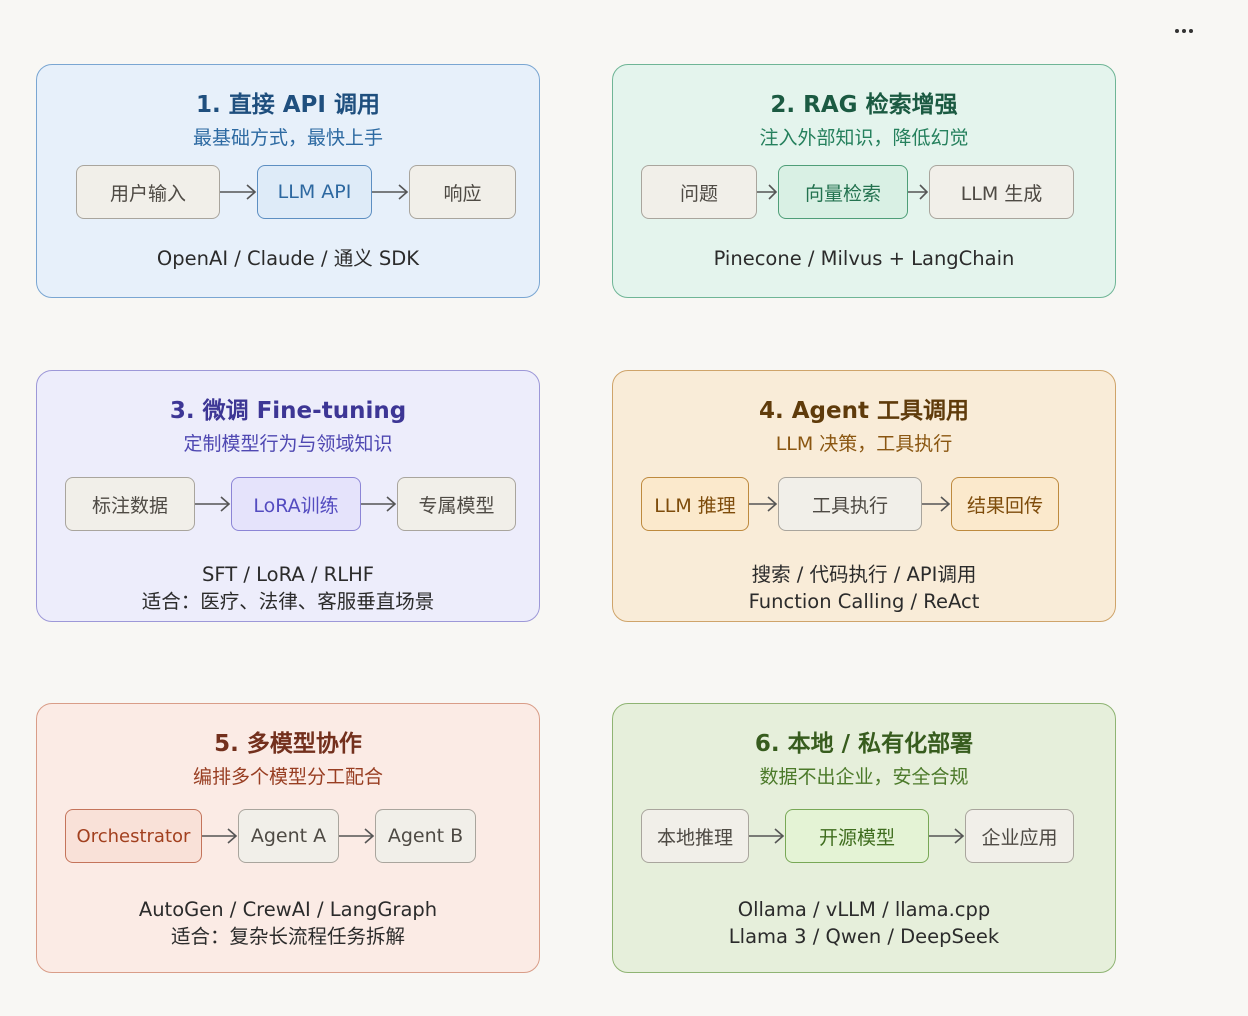 Image resolution: width=1248 pixels, height=1016 pixels. I want to click on card-title: 2. RAG 检索增强, so click(864, 105).